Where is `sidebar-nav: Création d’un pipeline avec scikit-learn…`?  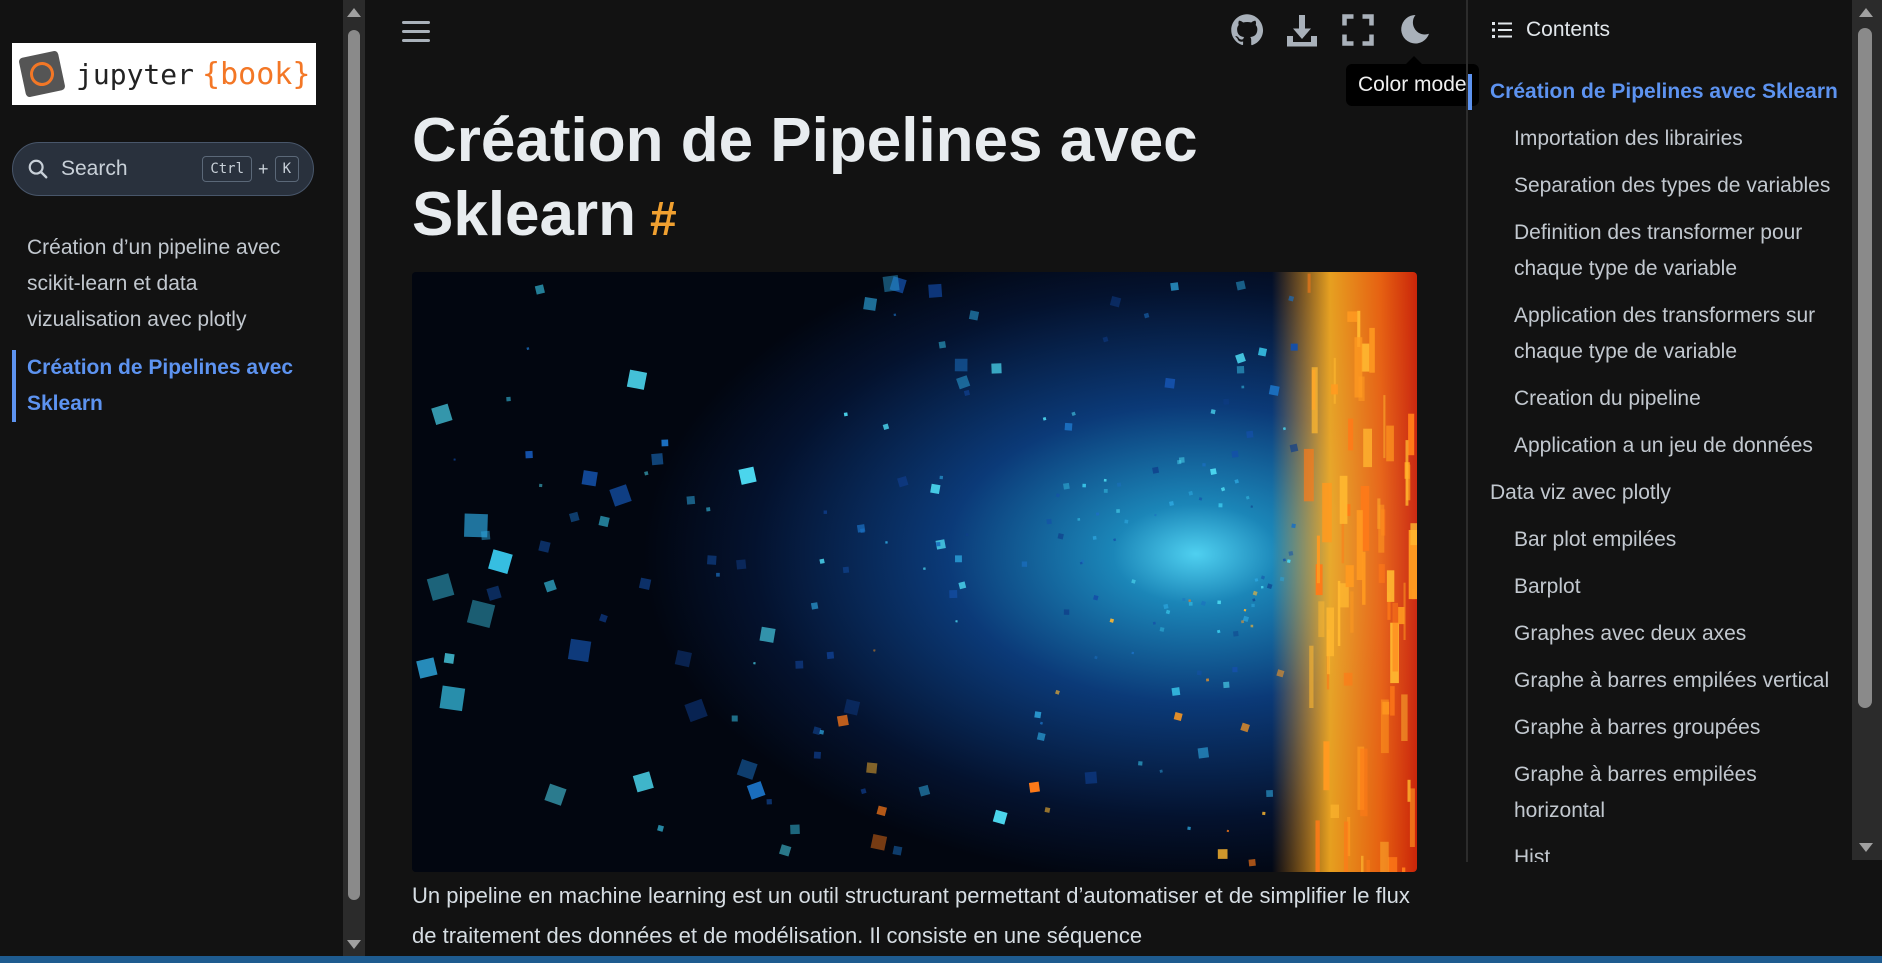
sidebar-nav: Création d’un pipeline avec scikit-learn… is located at coordinates (157, 332).